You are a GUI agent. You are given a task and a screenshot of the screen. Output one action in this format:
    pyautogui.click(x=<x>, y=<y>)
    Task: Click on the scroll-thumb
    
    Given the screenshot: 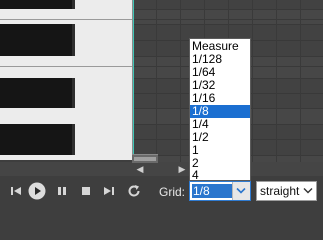 What is the action you would take?
    pyautogui.click(x=145, y=158)
    